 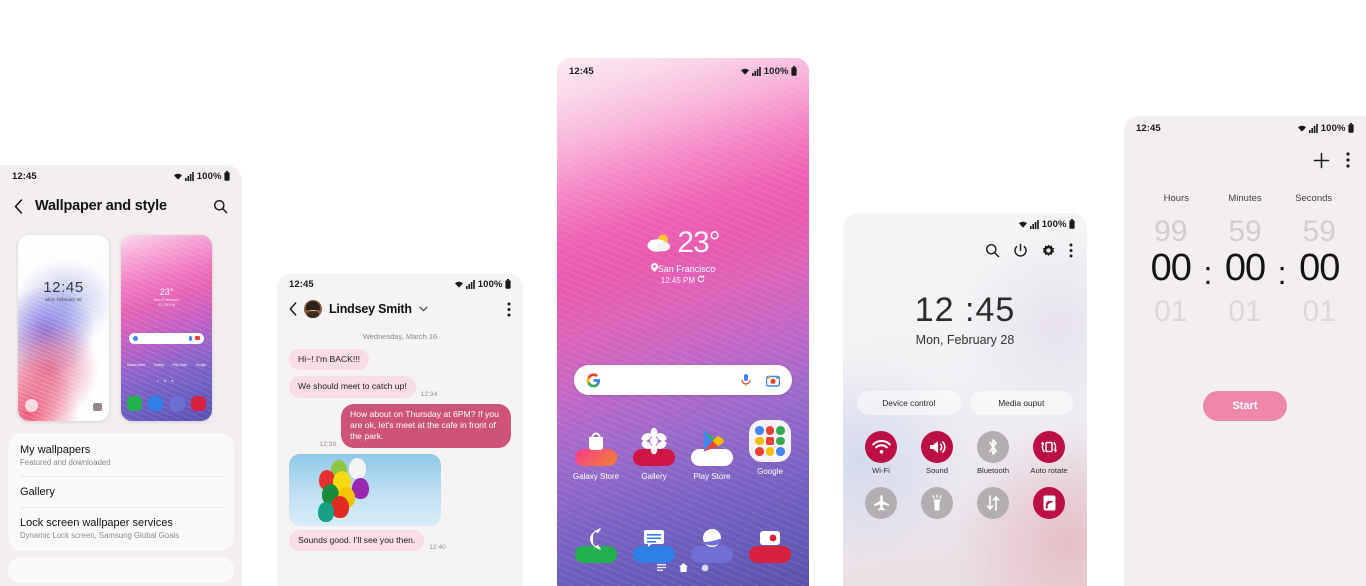 I want to click on balloons-photo, so click(x=365, y=489).